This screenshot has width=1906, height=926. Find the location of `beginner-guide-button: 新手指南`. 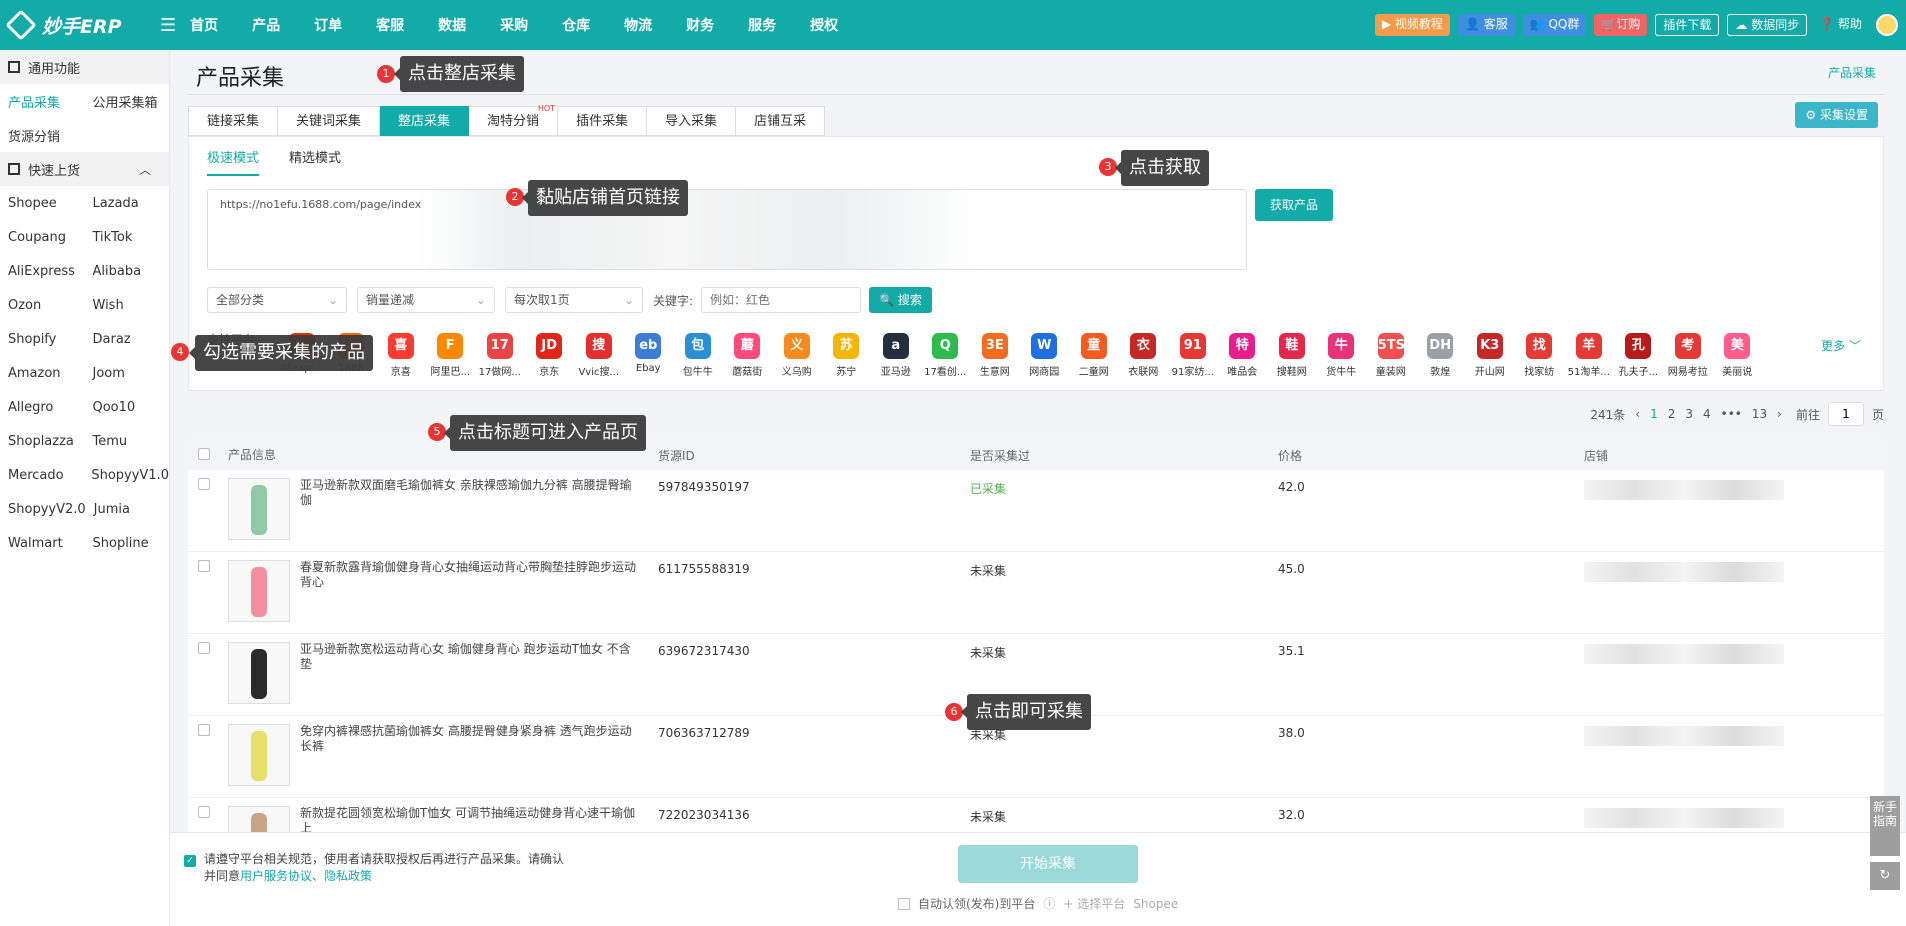

beginner-guide-button: 新手指南 is located at coordinates (1885, 826).